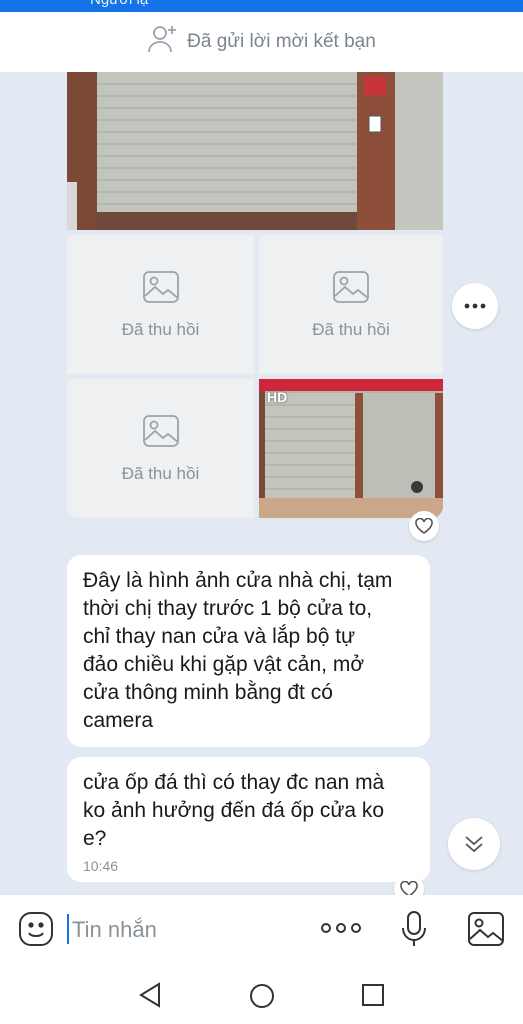 The image size is (523, 1024). I want to click on message-line: chỉ thay nan cửa và lắp bộ tự, so click(219, 636).